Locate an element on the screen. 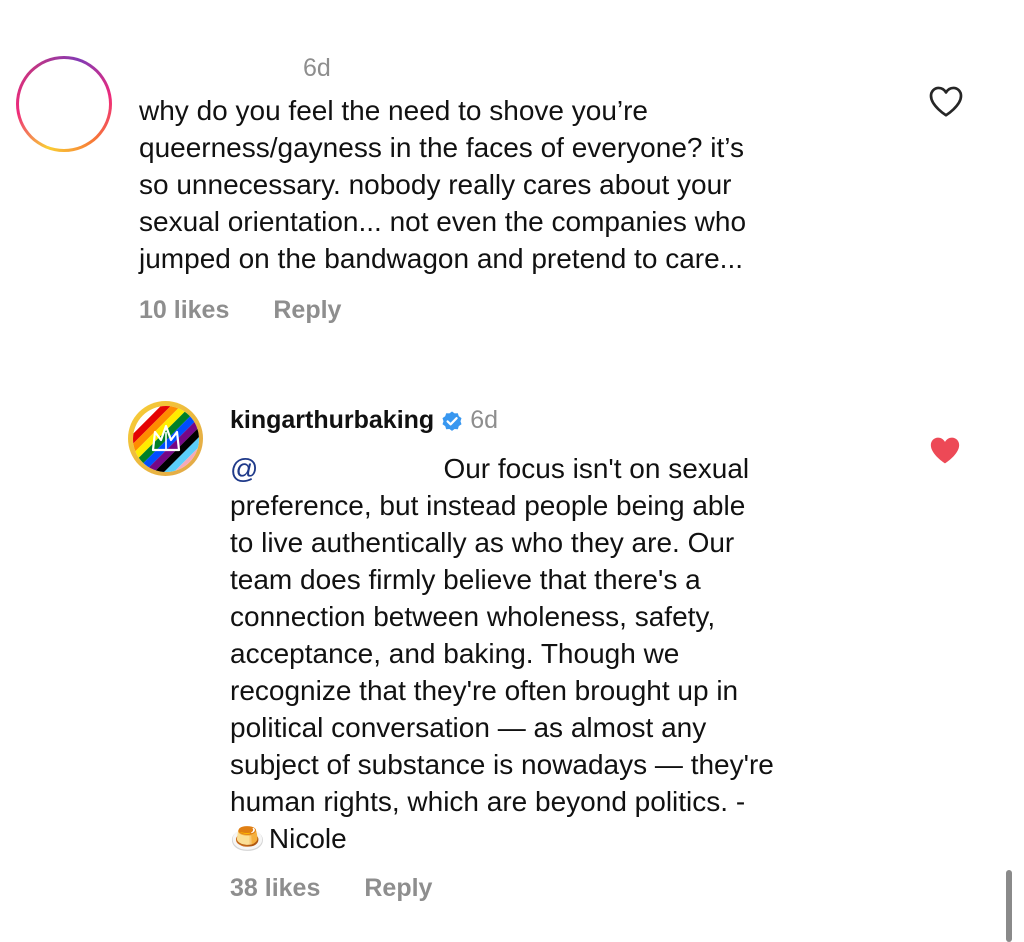 This screenshot has height=942, width=1024. likes-count: 38 likes is located at coordinates (275, 888).